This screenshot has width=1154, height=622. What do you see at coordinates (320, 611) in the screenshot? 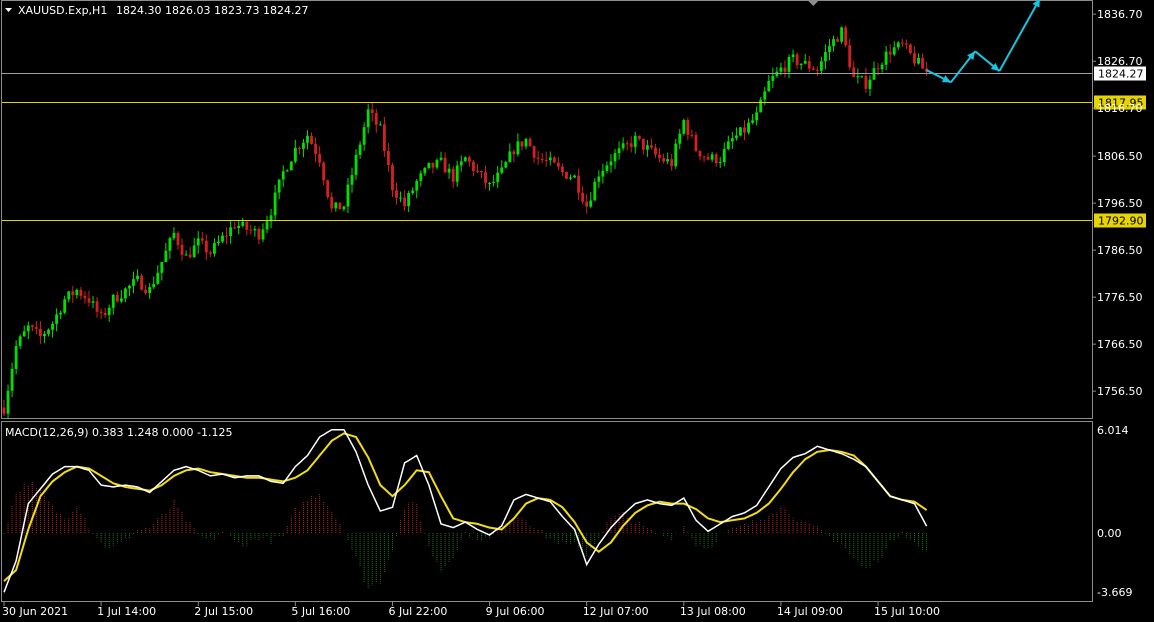
I see `time-axis-label: 5 Jul 16:00` at bounding box center [320, 611].